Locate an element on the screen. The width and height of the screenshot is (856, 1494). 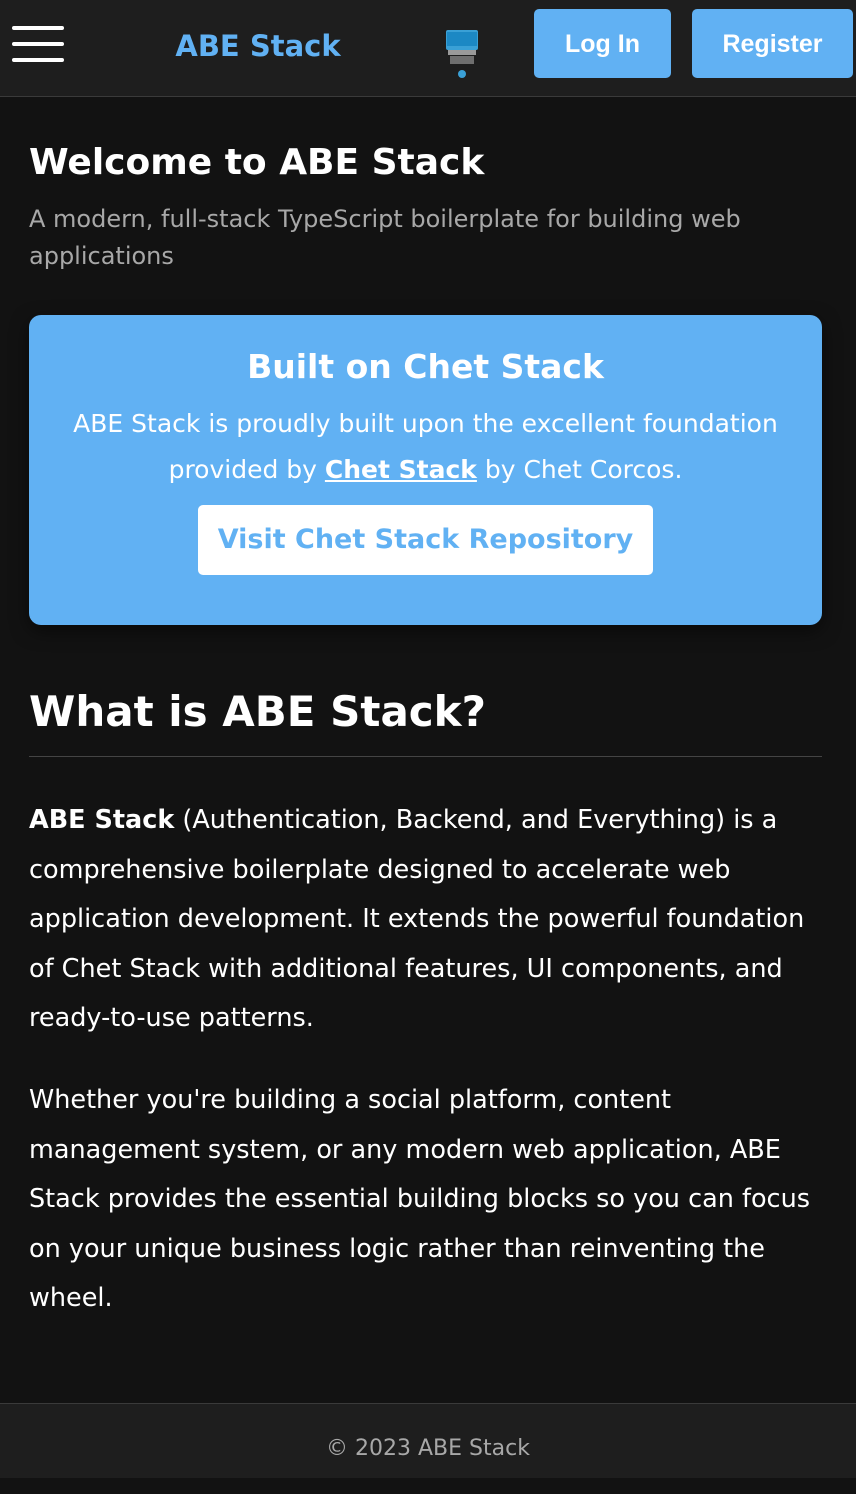
page-title: Welcome to ABE Stack is located at coordinates (257, 162).